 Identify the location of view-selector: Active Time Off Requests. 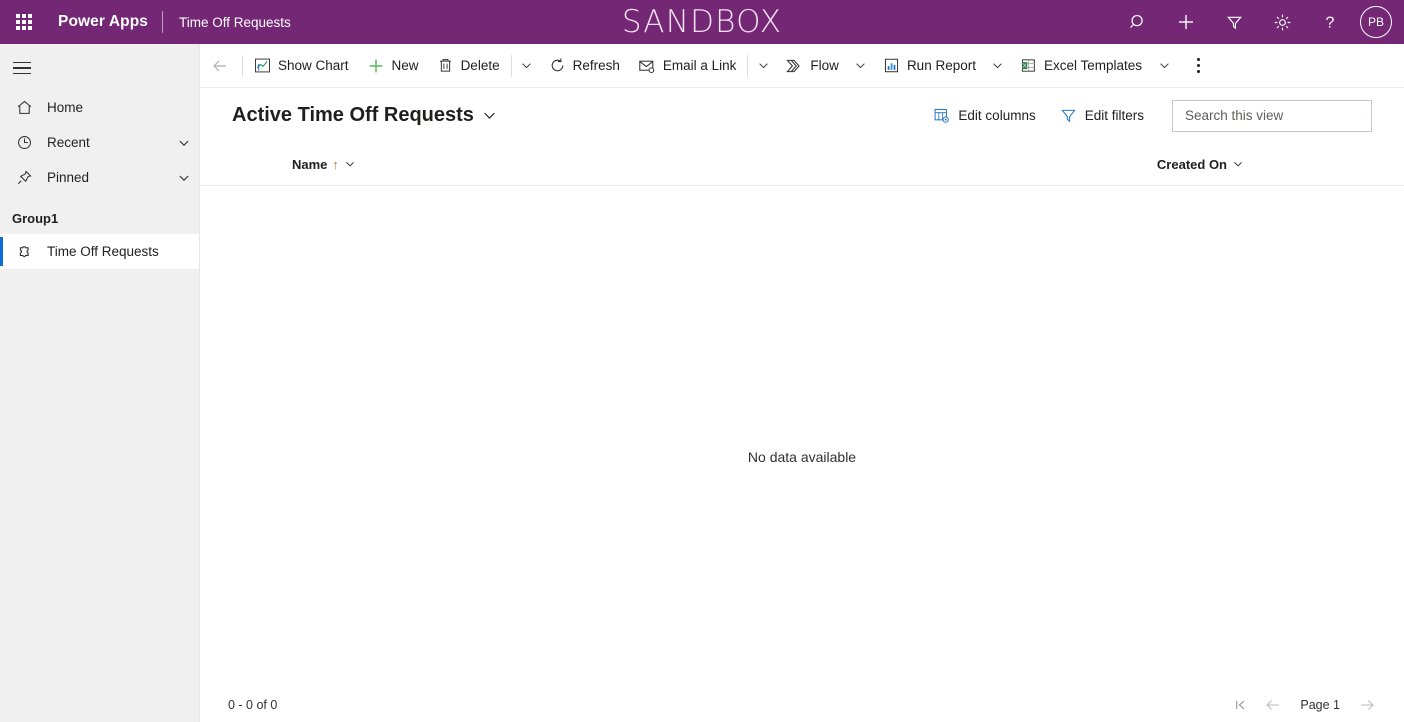
(348, 115).